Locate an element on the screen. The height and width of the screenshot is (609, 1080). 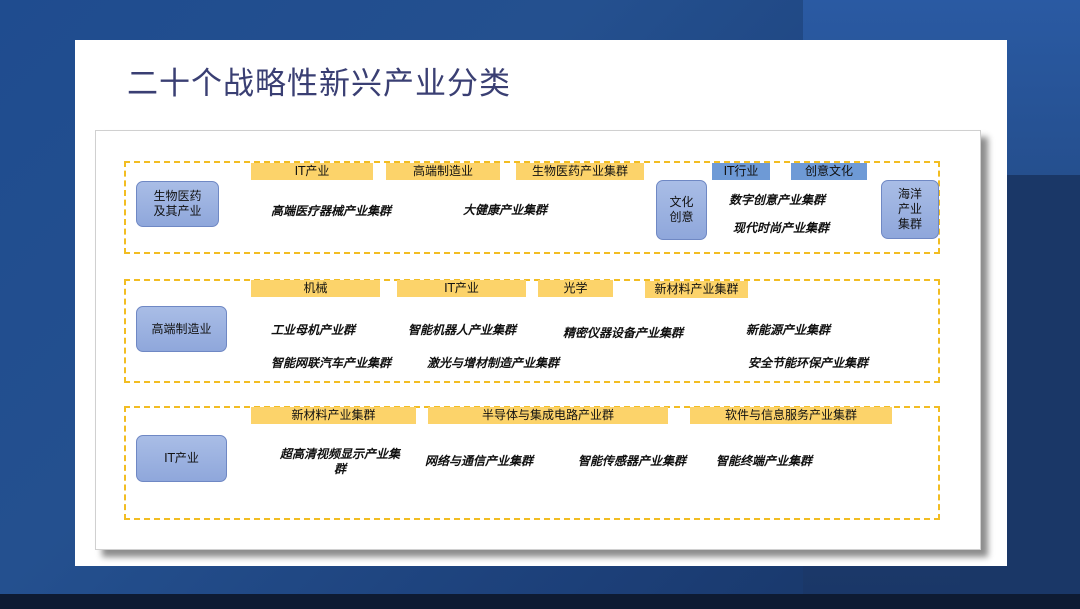
category-node-culture: 文化 创意 is located at coordinates (681, 210).